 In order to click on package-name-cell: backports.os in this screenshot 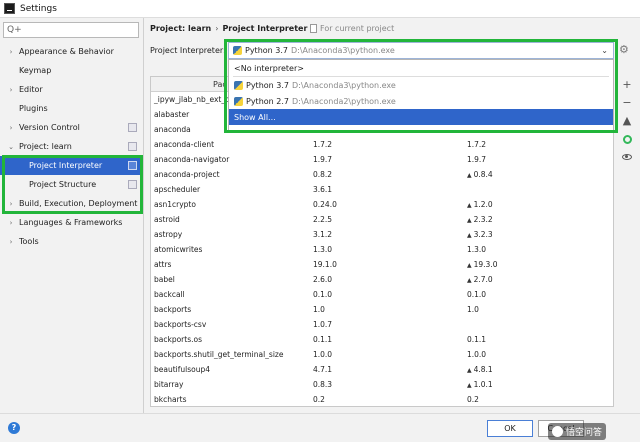, I will do `click(178, 339)`.